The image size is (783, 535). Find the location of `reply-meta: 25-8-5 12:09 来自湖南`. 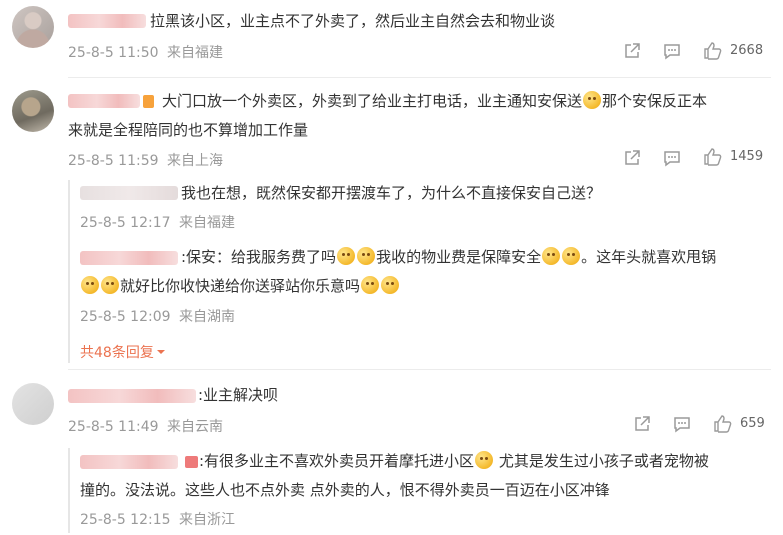

reply-meta: 25-8-5 12:09 来自湖南 is located at coordinates (157, 316).